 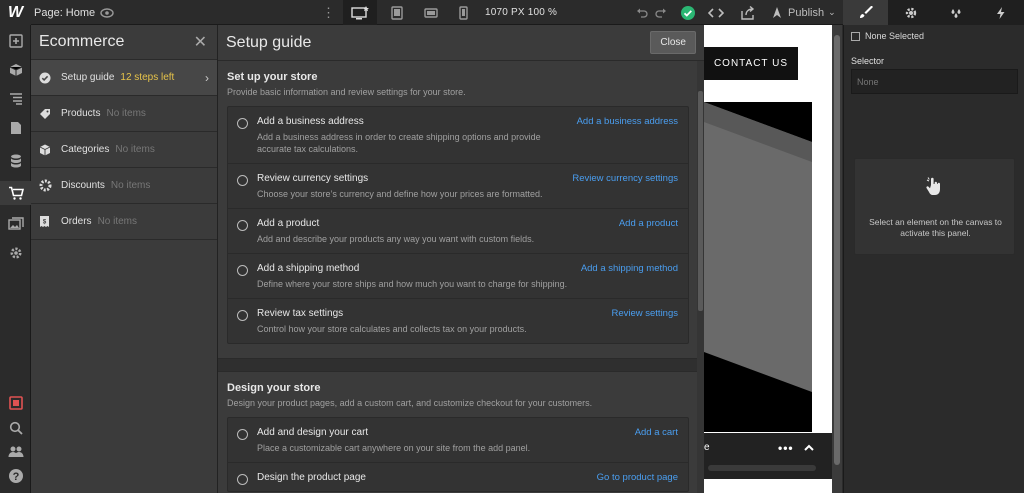 What do you see at coordinates (82, 41) in the screenshot?
I see `ecommerce-panel-title: Ecommerce` at bounding box center [82, 41].